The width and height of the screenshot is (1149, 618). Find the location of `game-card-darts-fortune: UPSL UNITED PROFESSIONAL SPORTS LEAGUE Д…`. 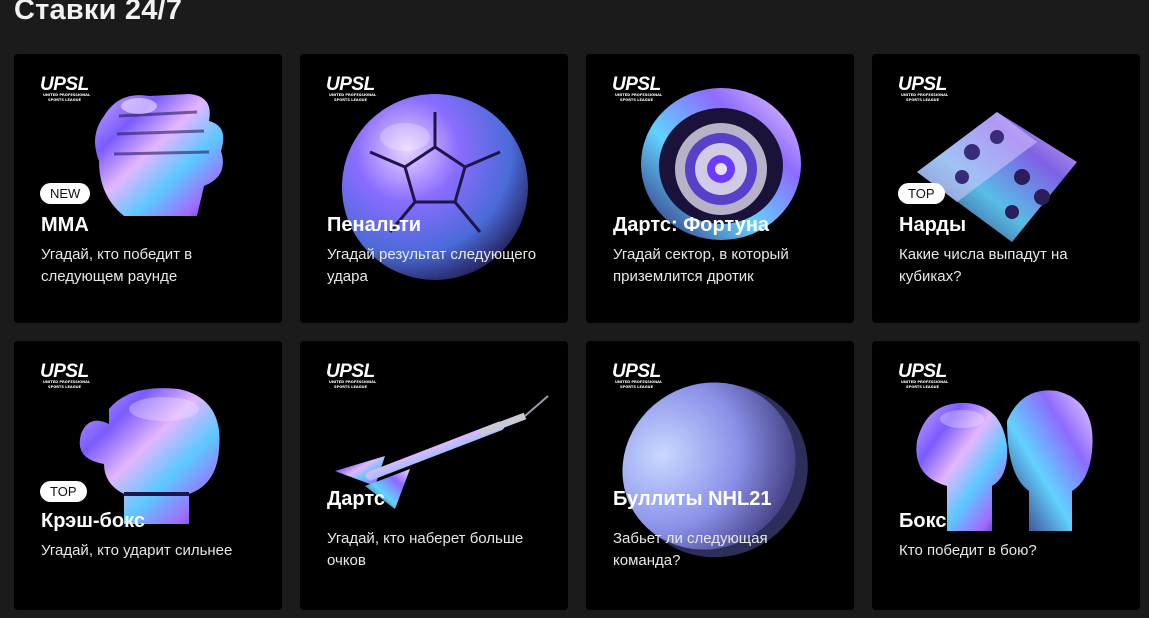

game-card-darts-fortune: UPSL UNITED PROFESSIONAL SPORTS LEAGUE Д… is located at coordinates (720, 188).